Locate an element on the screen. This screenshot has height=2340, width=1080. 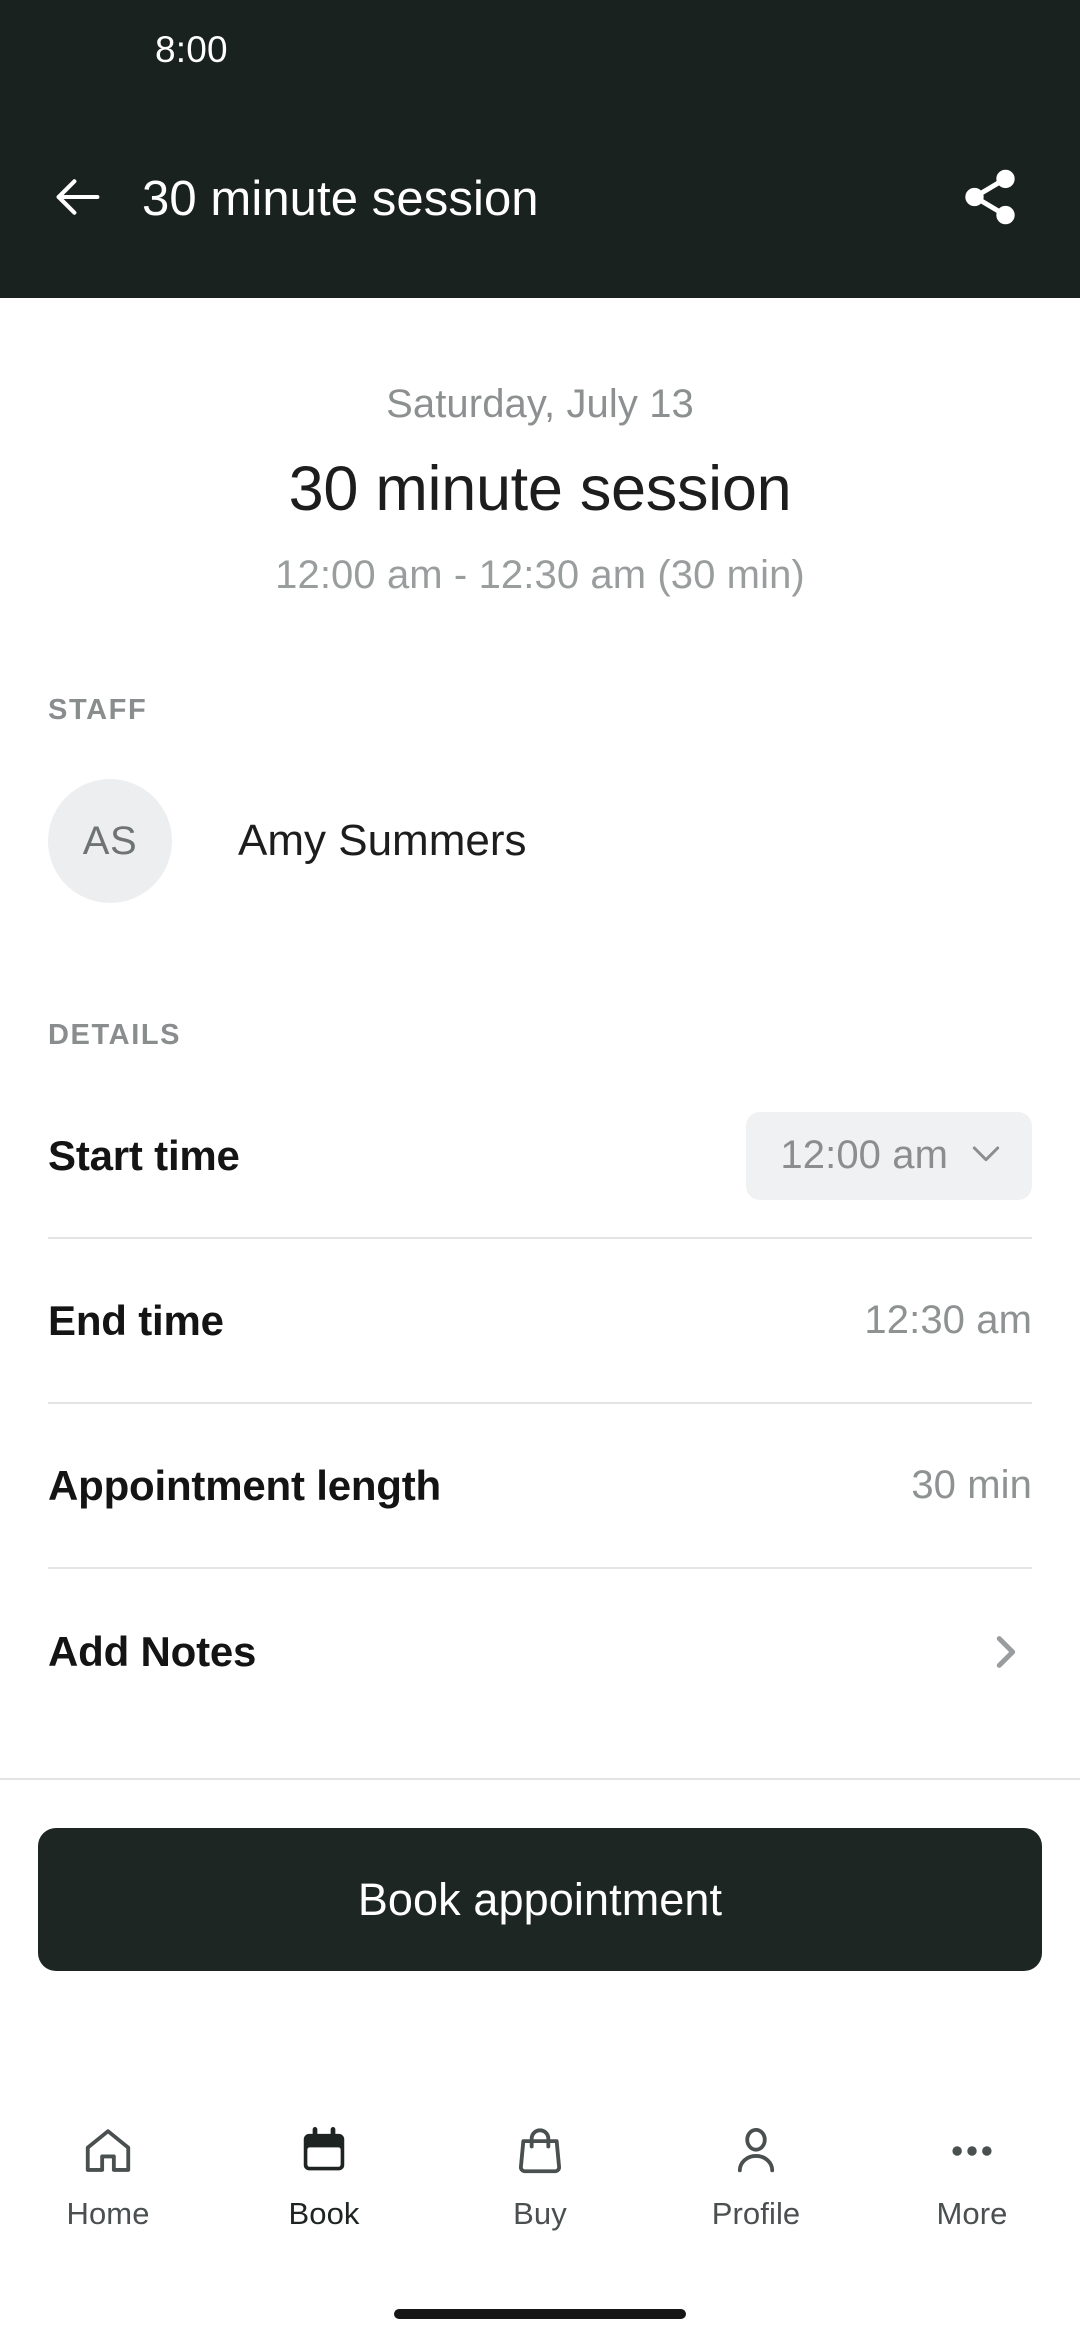
person-icon is located at coordinates (756, 2151).